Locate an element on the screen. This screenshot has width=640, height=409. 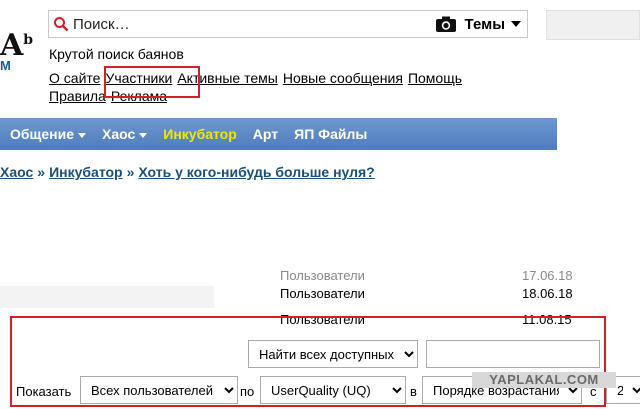
link-about: О сайте is located at coordinates (74, 78).